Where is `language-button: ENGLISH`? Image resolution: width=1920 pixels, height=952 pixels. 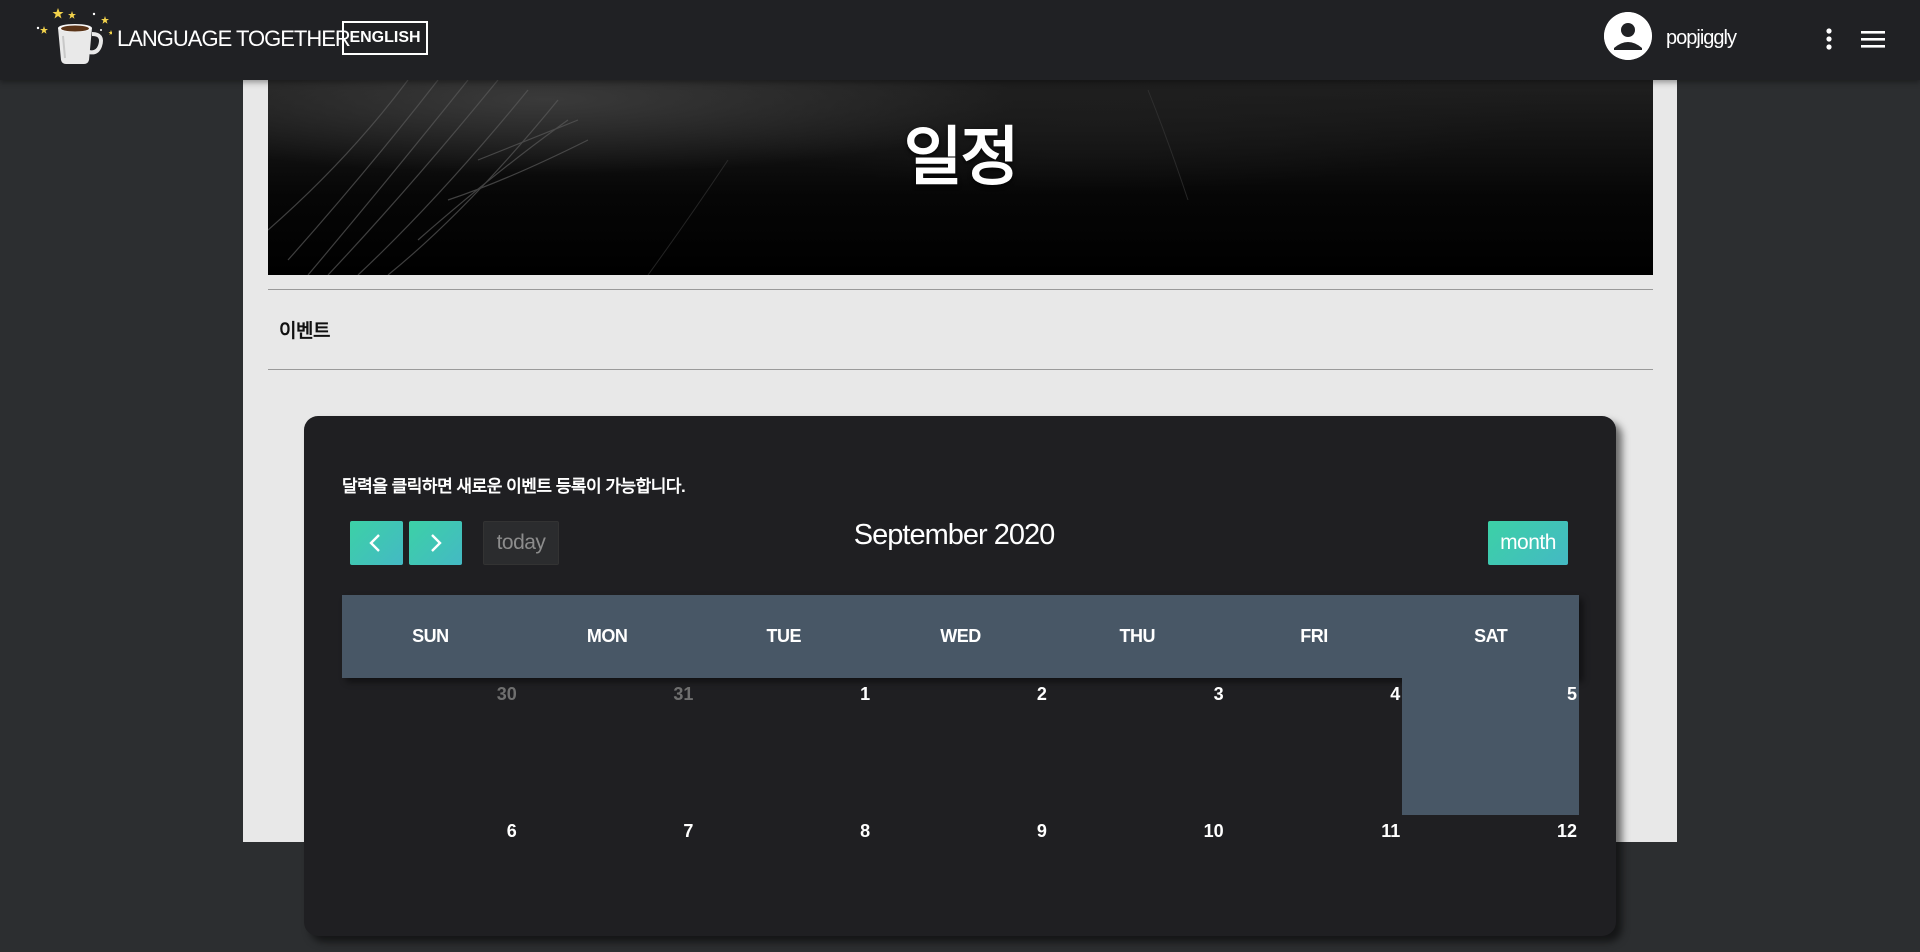 language-button: ENGLISH is located at coordinates (385, 38).